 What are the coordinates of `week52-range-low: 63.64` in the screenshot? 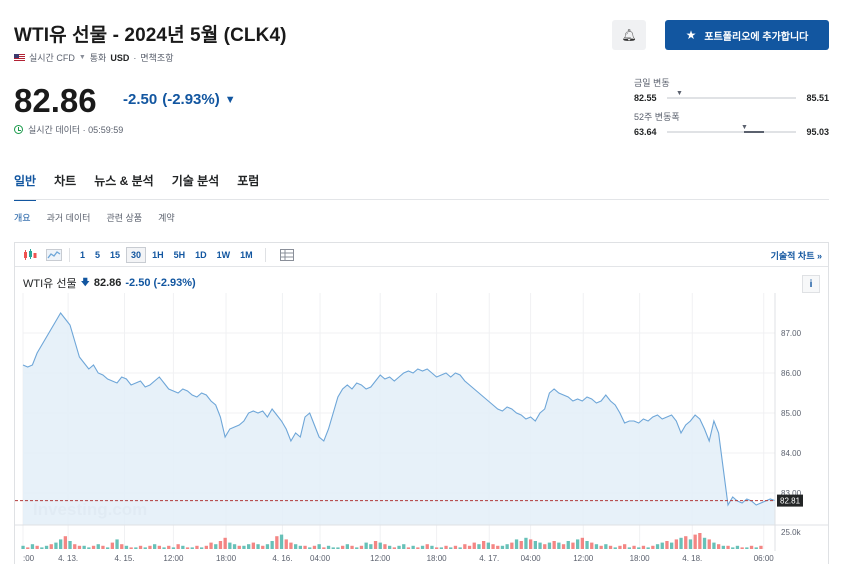 It's located at (645, 132).